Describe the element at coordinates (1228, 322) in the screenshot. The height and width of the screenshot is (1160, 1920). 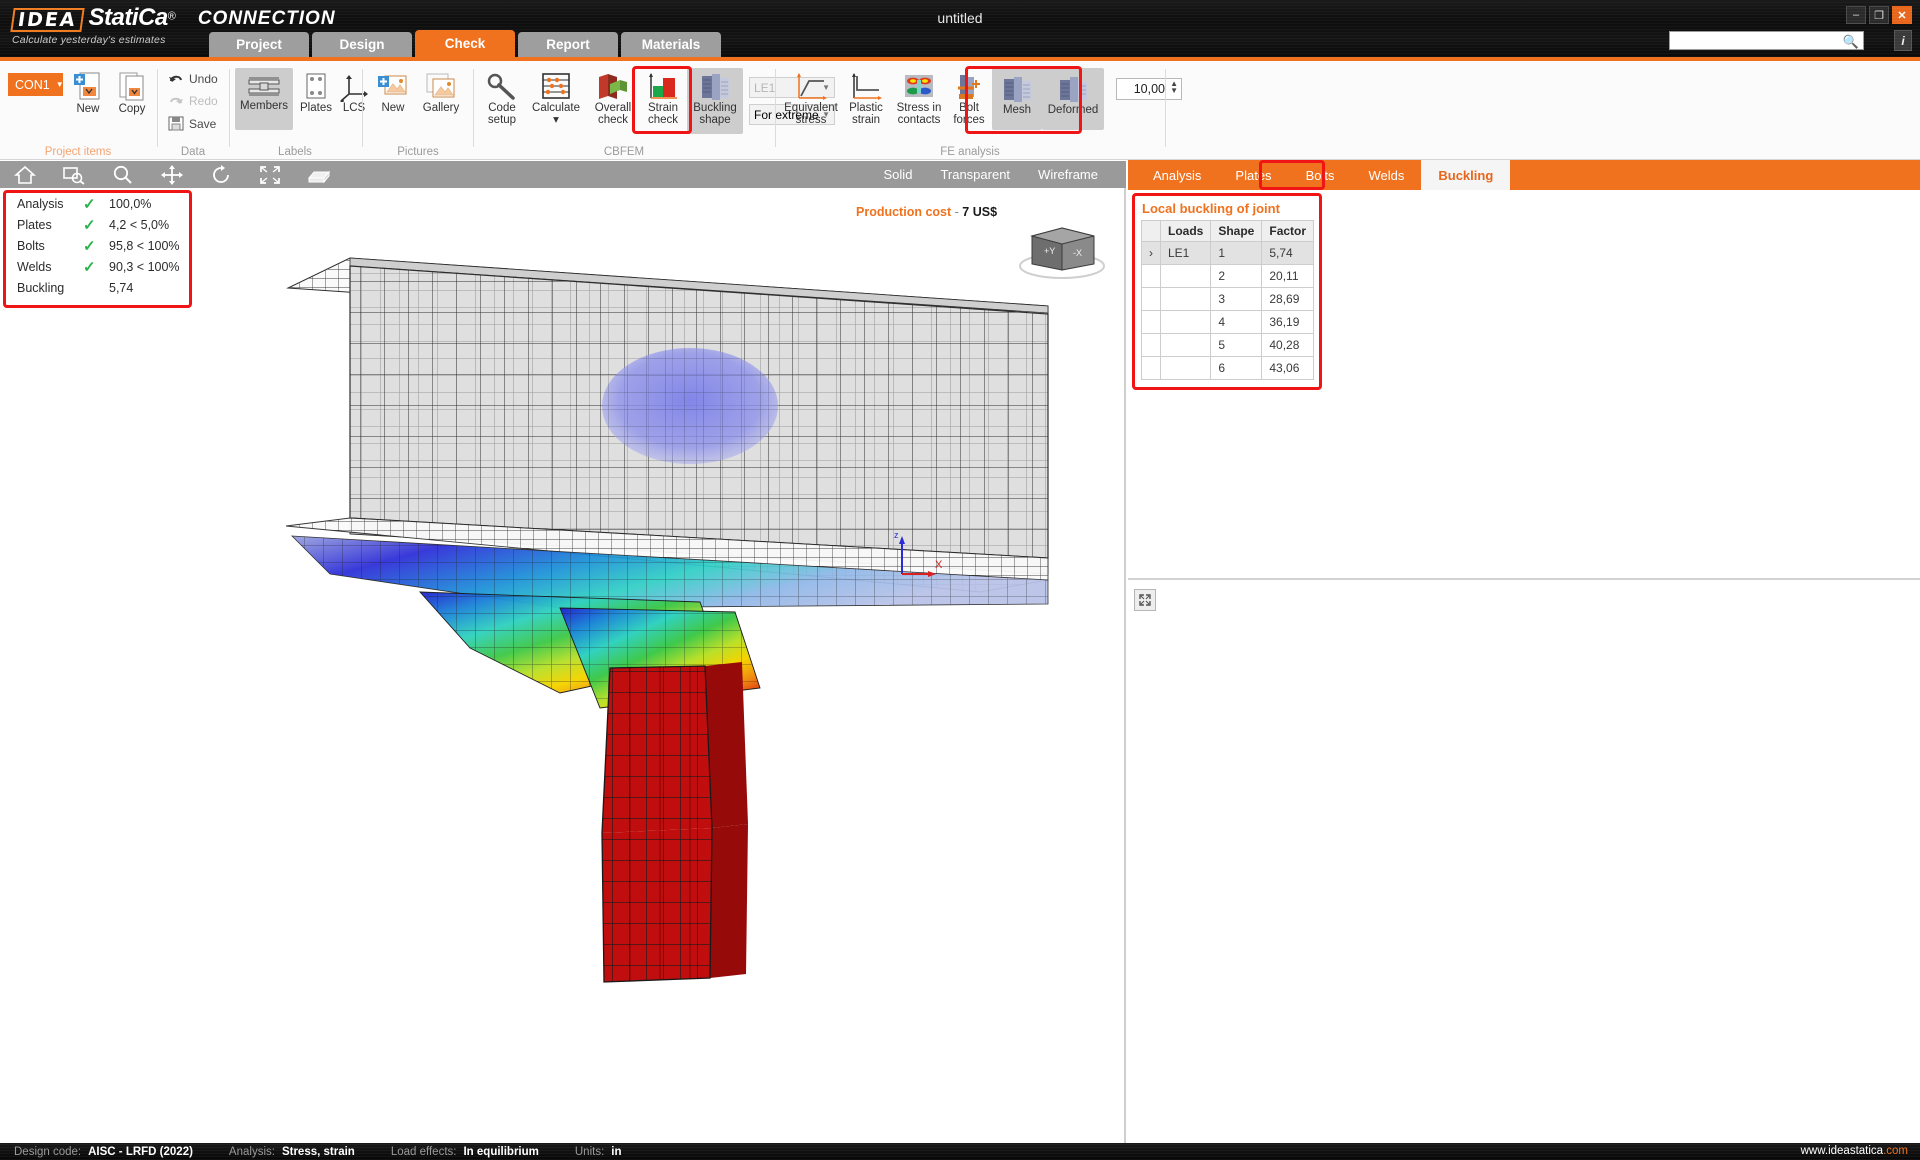
I see `table-row: 4 36,19` at that location.